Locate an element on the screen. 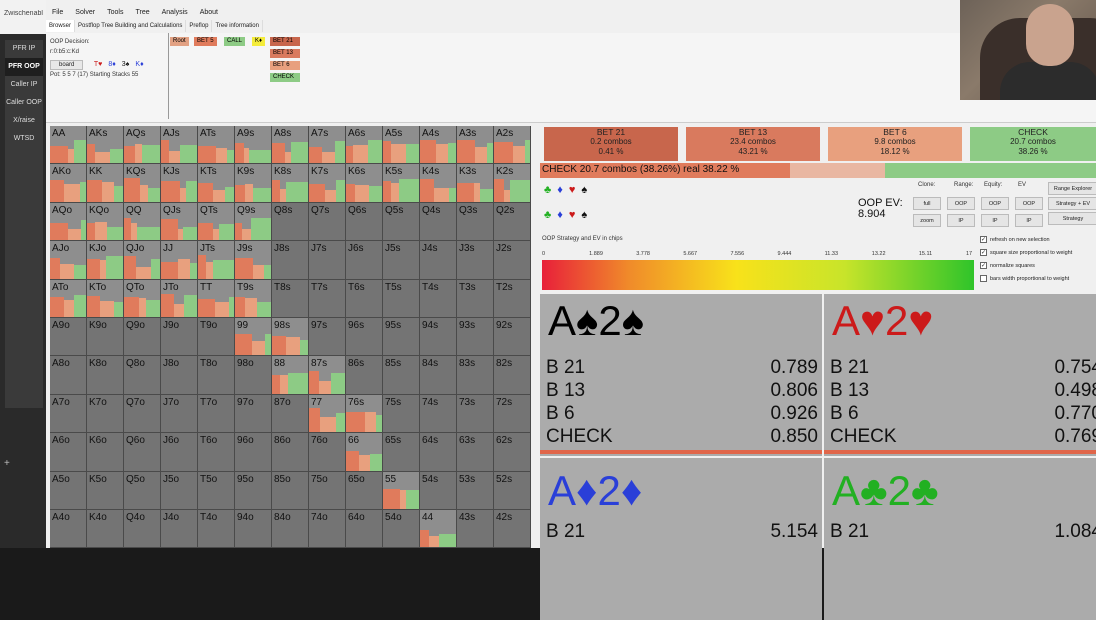 This screenshot has height=620, width=1096. hand-cell: A6s is located at coordinates (364, 145).